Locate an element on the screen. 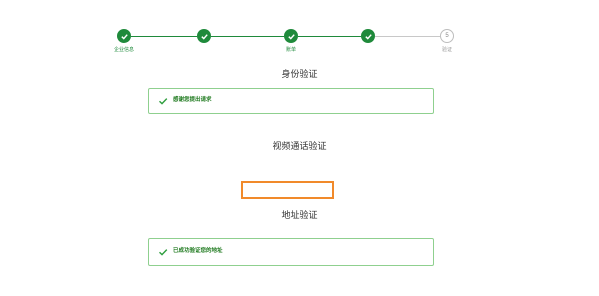 The height and width of the screenshot is (296, 599). step-4-dot is located at coordinates (368, 36).